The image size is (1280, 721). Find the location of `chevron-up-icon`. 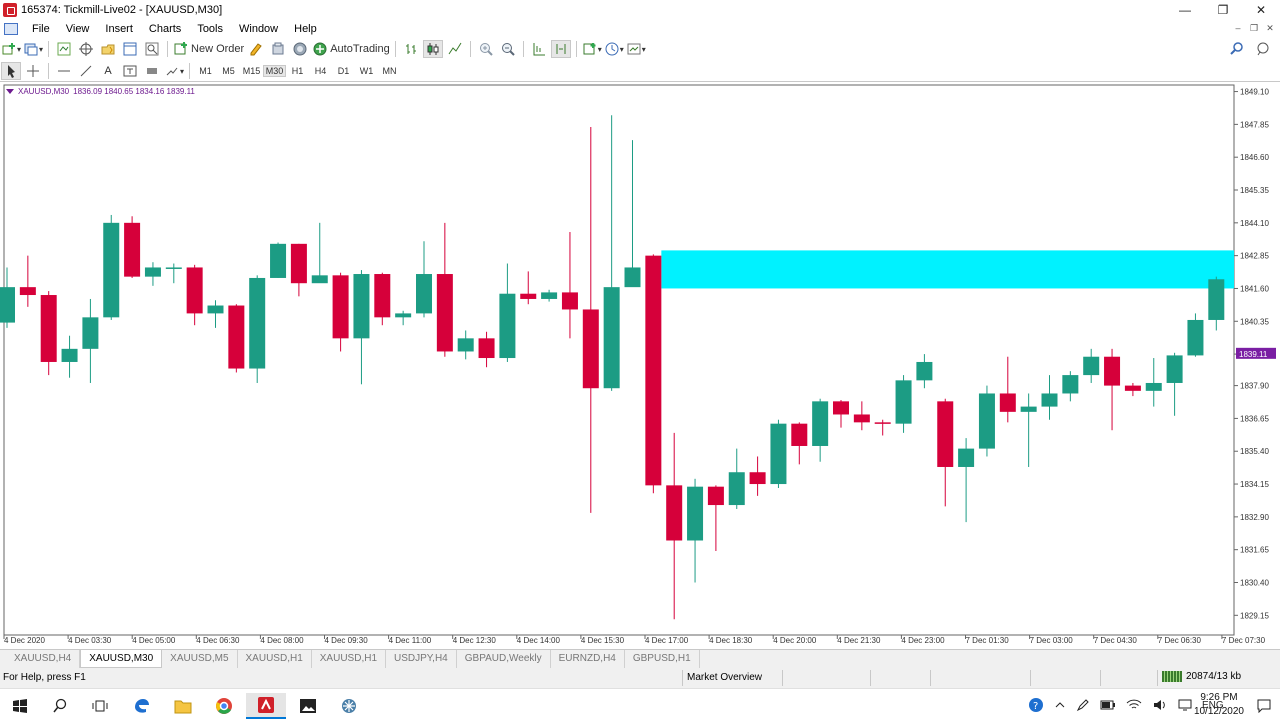

chevron-up-icon is located at coordinates (1060, 705).